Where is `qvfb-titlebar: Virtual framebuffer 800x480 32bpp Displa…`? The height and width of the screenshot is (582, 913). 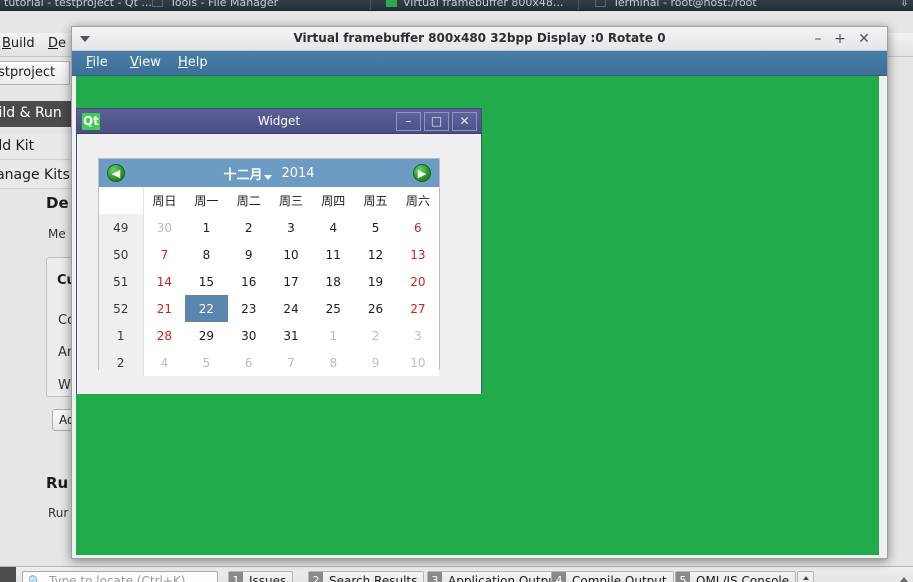
qvfb-titlebar: Virtual framebuffer 800x480 32bpp Displa… is located at coordinates (479, 39).